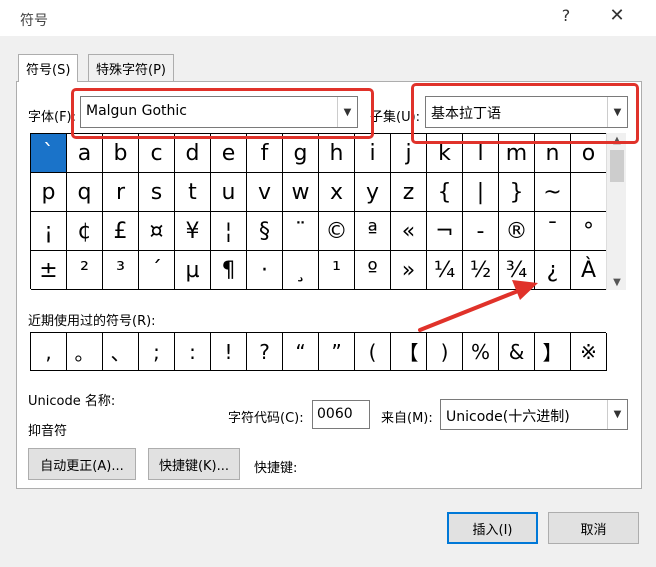  What do you see at coordinates (157, 231) in the screenshot?
I see `symbol-cell: ¤` at bounding box center [157, 231].